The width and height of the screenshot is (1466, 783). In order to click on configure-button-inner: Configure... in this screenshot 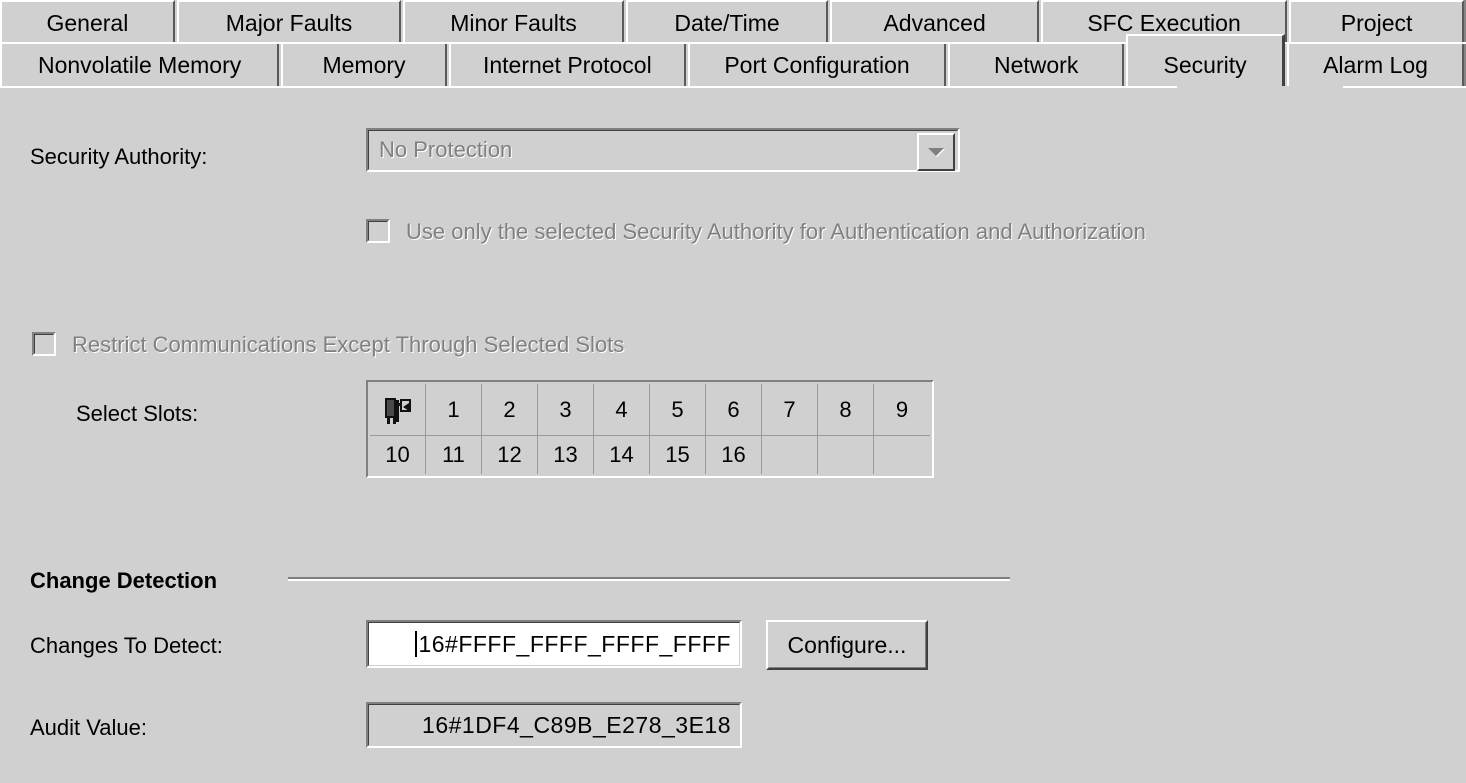, I will do `click(847, 645)`.